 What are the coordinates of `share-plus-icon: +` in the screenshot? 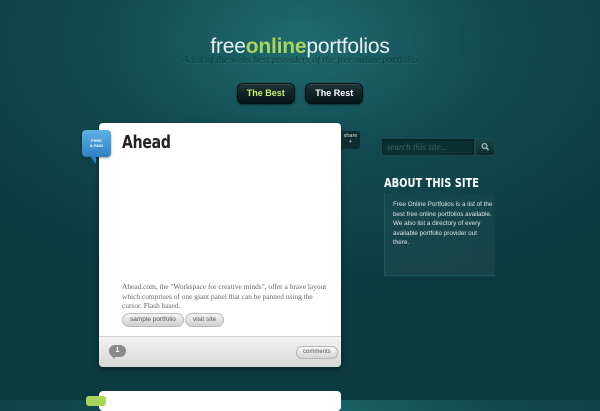 It's located at (350, 142).